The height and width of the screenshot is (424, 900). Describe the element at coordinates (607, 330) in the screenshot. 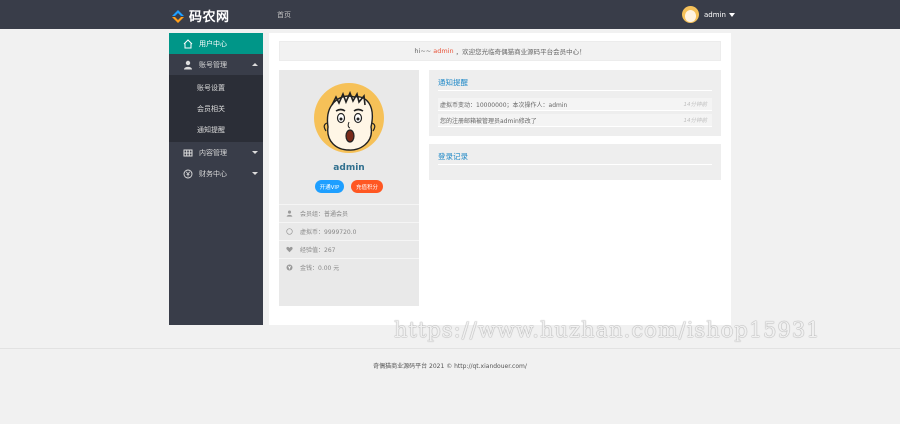

I see `watermark: https://www.huzhan.com/ishop15931` at that location.